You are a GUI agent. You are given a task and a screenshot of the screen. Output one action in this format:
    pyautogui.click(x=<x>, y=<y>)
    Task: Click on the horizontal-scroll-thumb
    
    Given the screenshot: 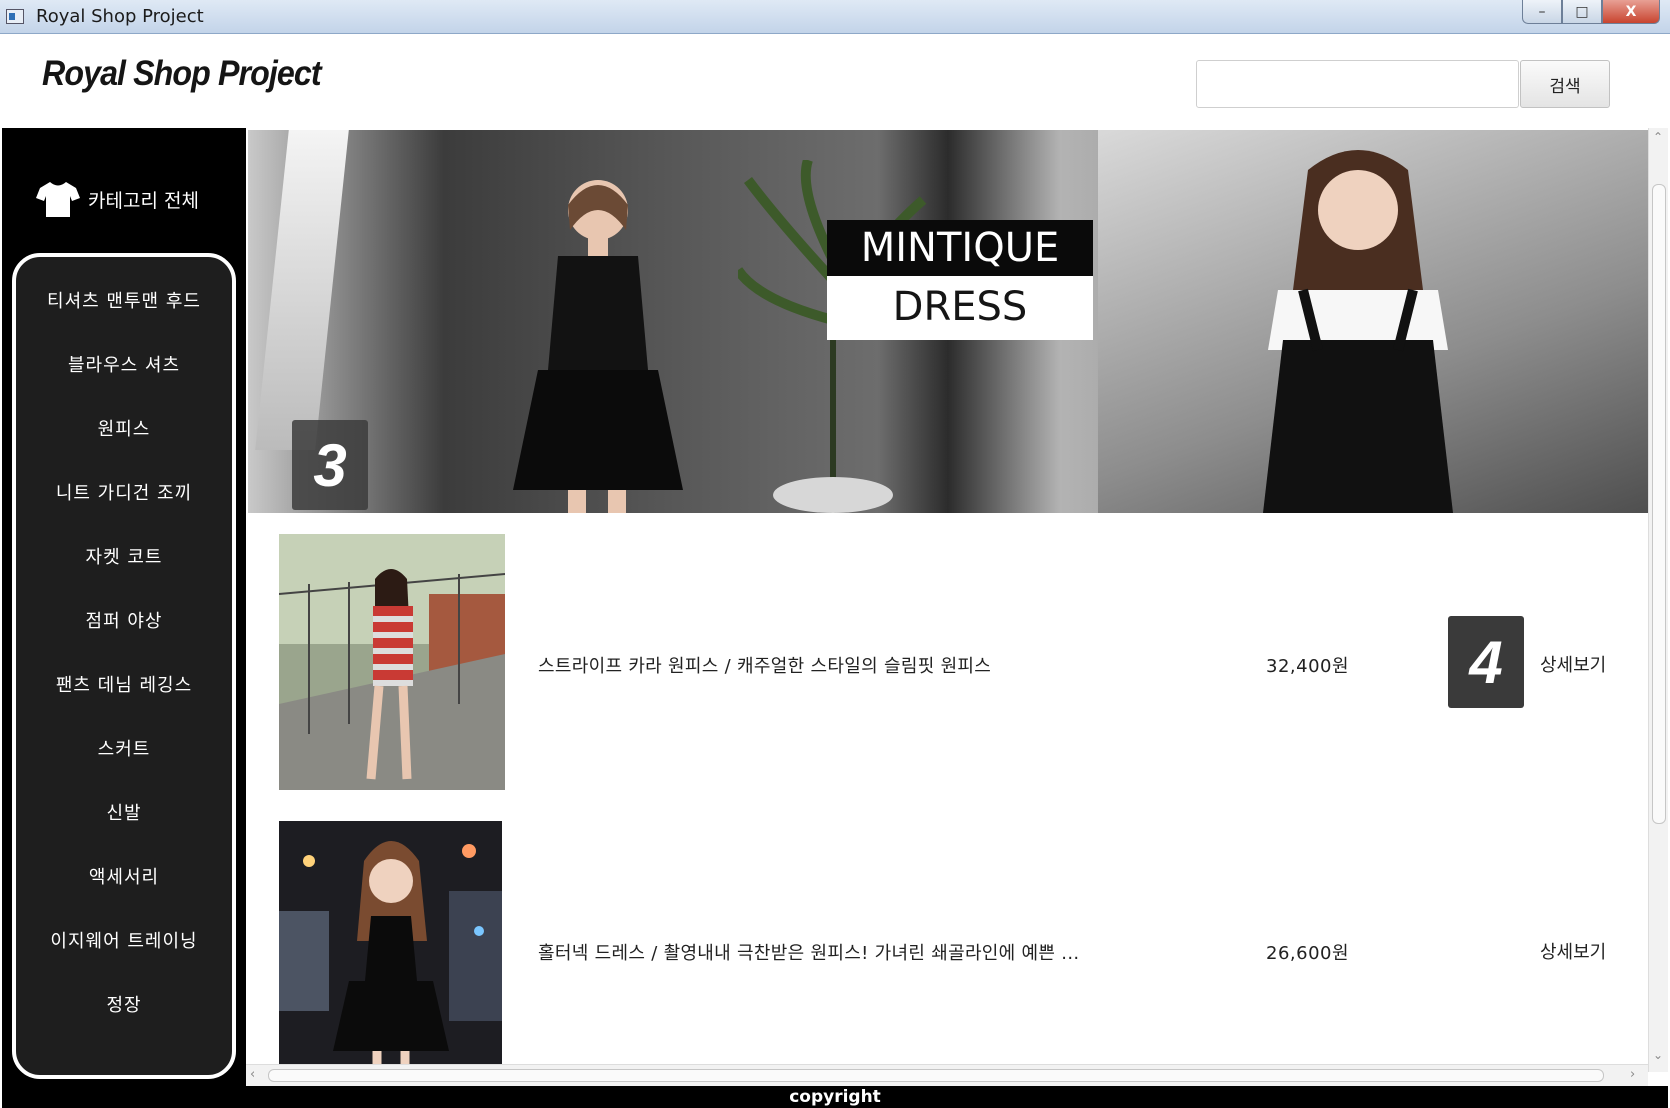 What is the action you would take?
    pyautogui.click(x=936, y=1075)
    